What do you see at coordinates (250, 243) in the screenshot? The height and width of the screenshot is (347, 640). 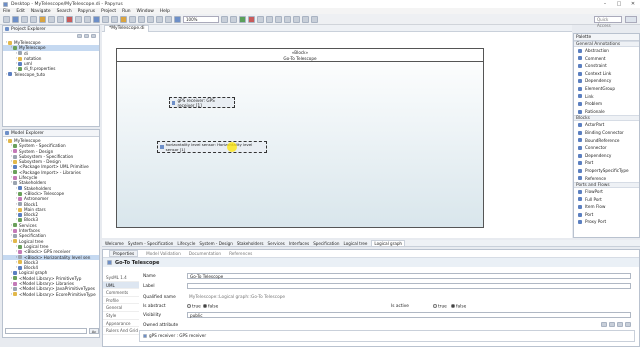 I see `diagram-tab: Stakeholders` at bounding box center [250, 243].